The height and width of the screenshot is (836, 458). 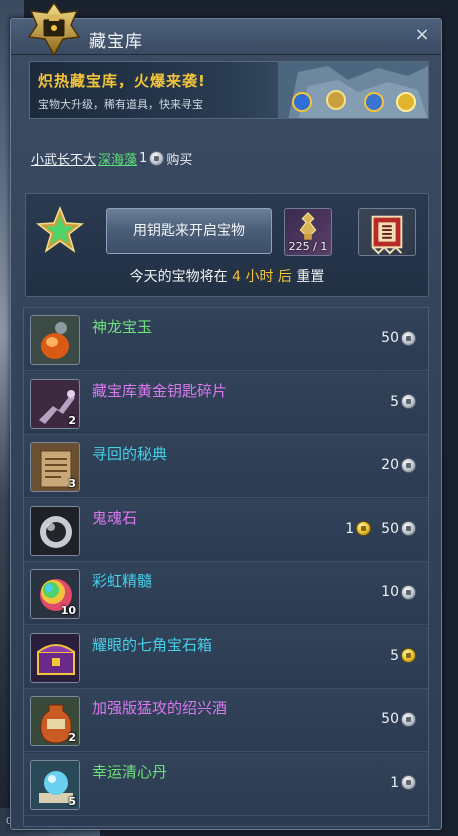 I want to click on purchase-action: 购买, so click(x=179, y=160).